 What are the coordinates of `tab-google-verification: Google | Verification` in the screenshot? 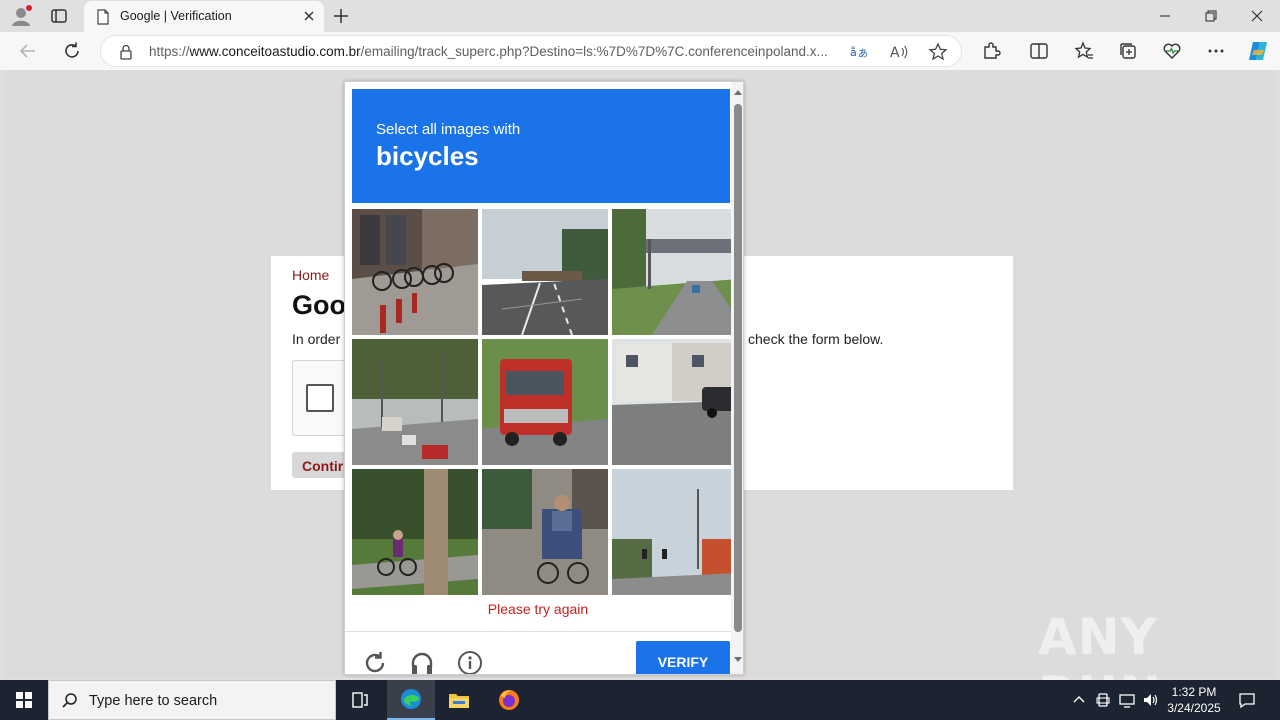 It's located at (204, 16).